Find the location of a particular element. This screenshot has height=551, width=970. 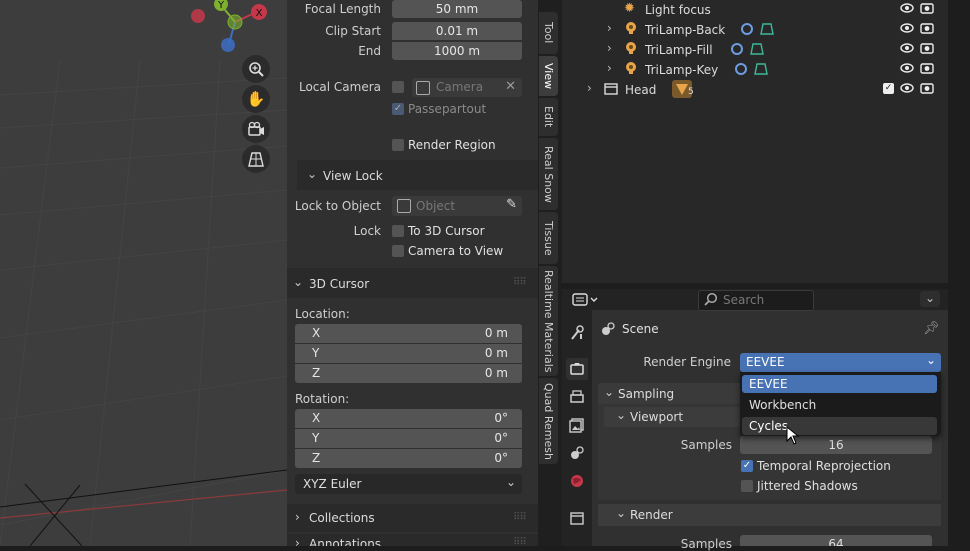

tab-view: View is located at coordinates (548, 76).